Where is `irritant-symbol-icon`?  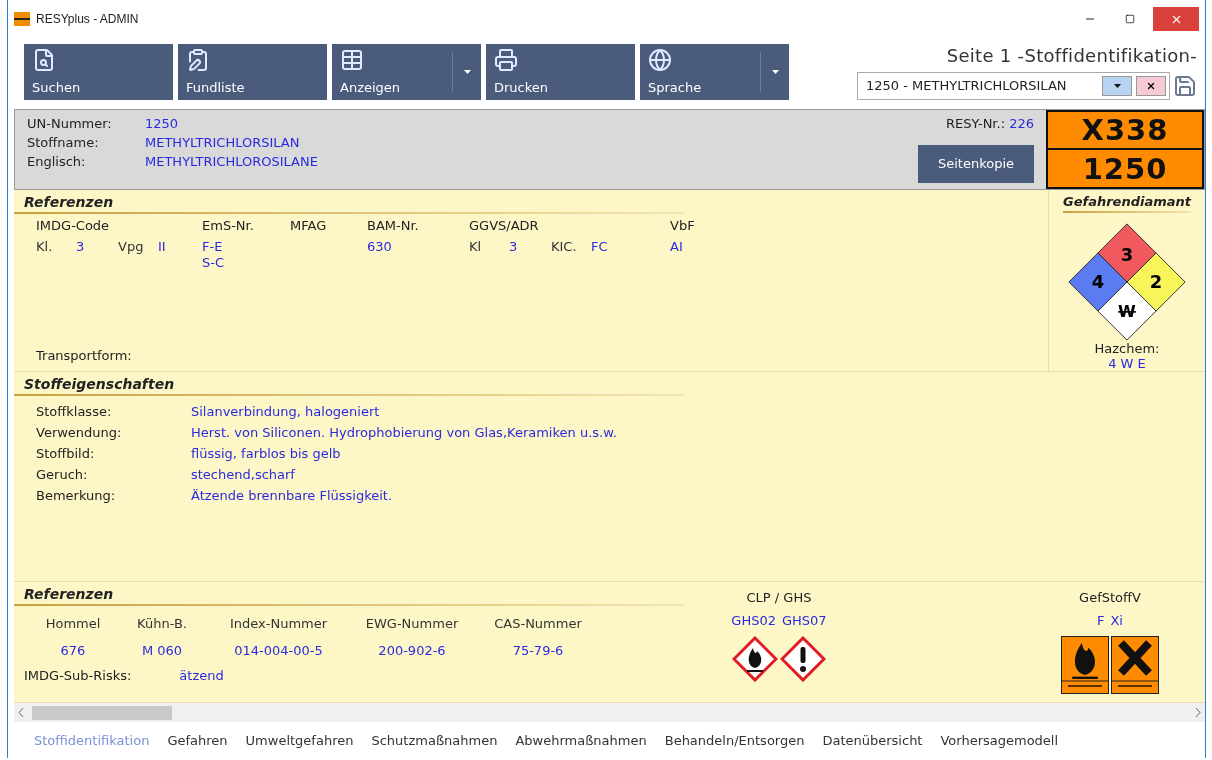 irritant-symbol-icon is located at coordinates (1135, 665).